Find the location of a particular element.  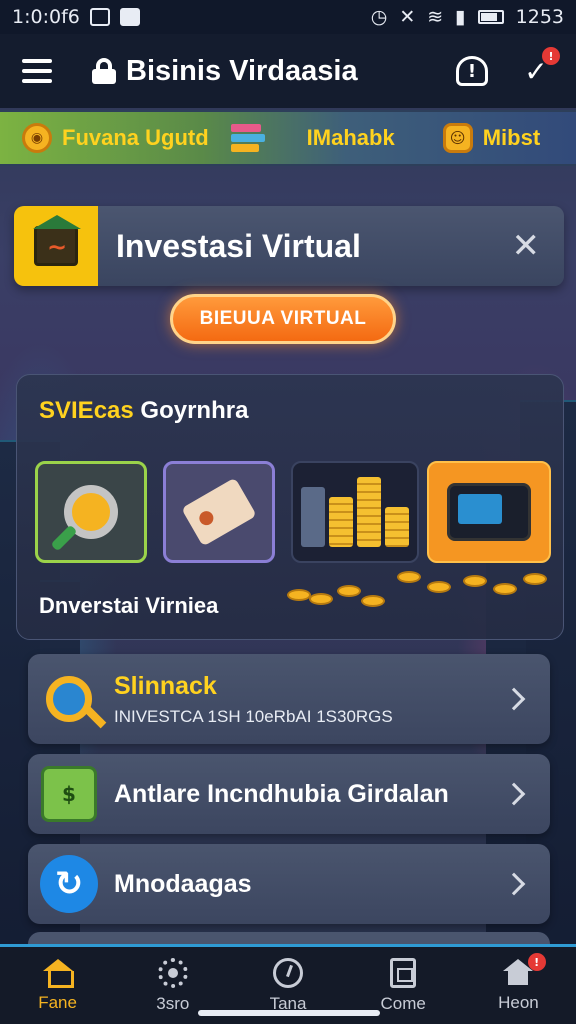

alert-button: ! is located at coordinates (472, 71).